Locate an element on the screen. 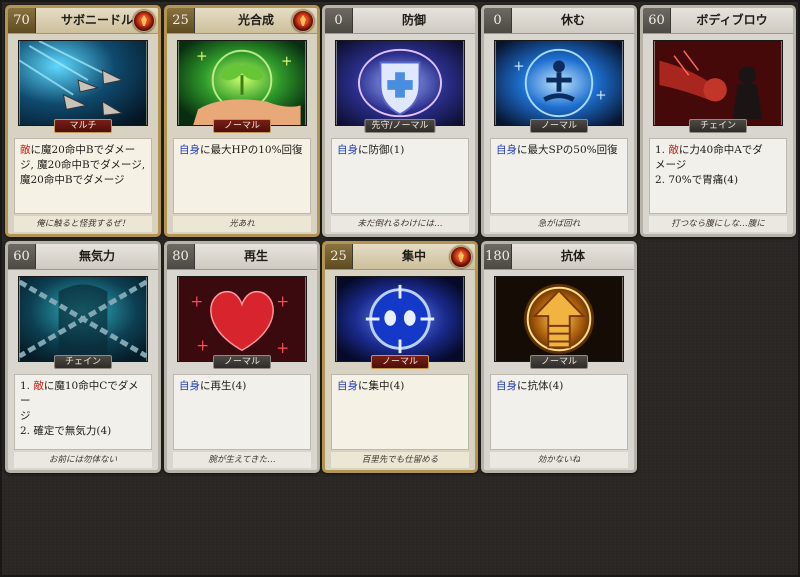  description-line: 2. 70%で胃痛(4) is located at coordinates (718, 180).